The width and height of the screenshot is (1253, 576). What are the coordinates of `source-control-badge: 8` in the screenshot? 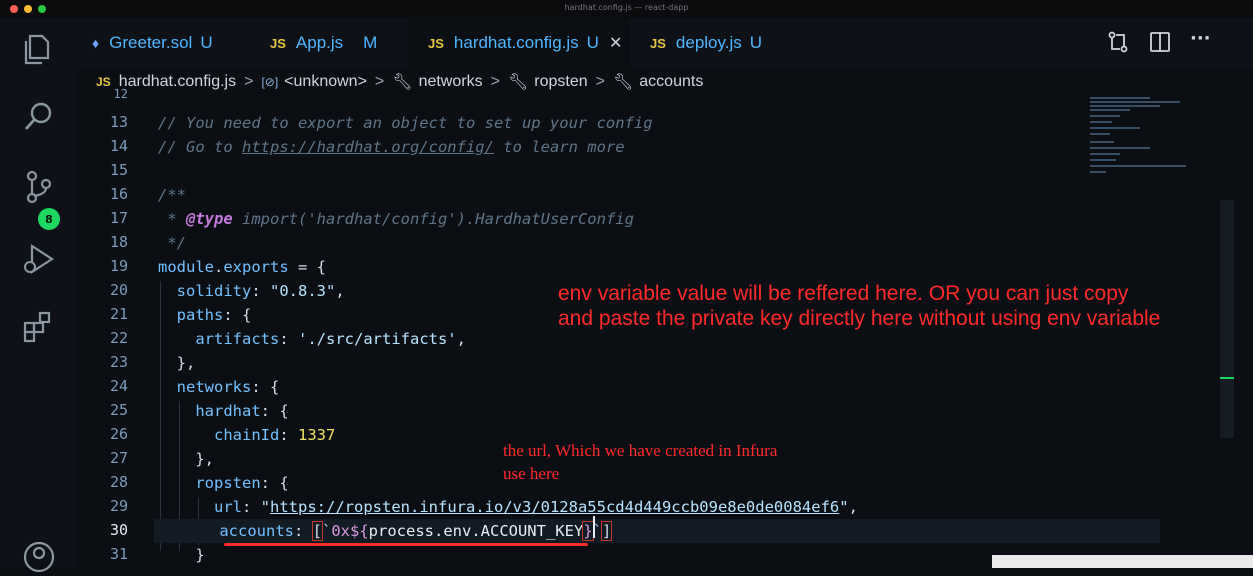 It's located at (49, 219).